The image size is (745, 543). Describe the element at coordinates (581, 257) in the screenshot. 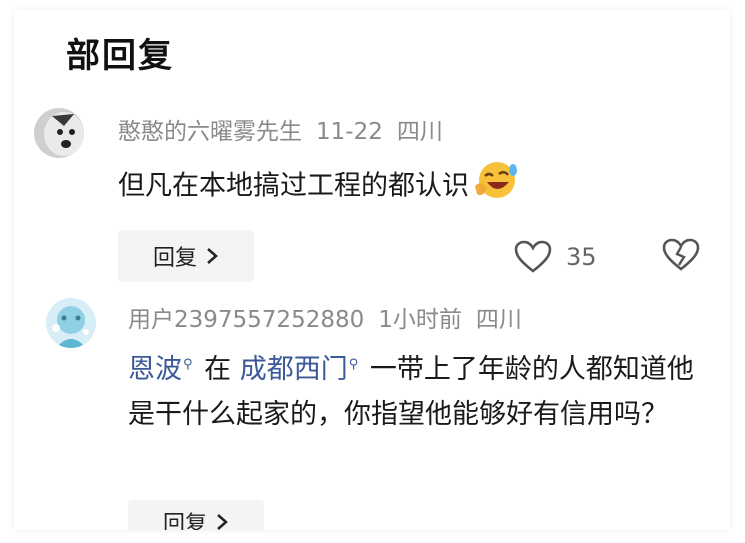

I see `like-count: 35` at that location.